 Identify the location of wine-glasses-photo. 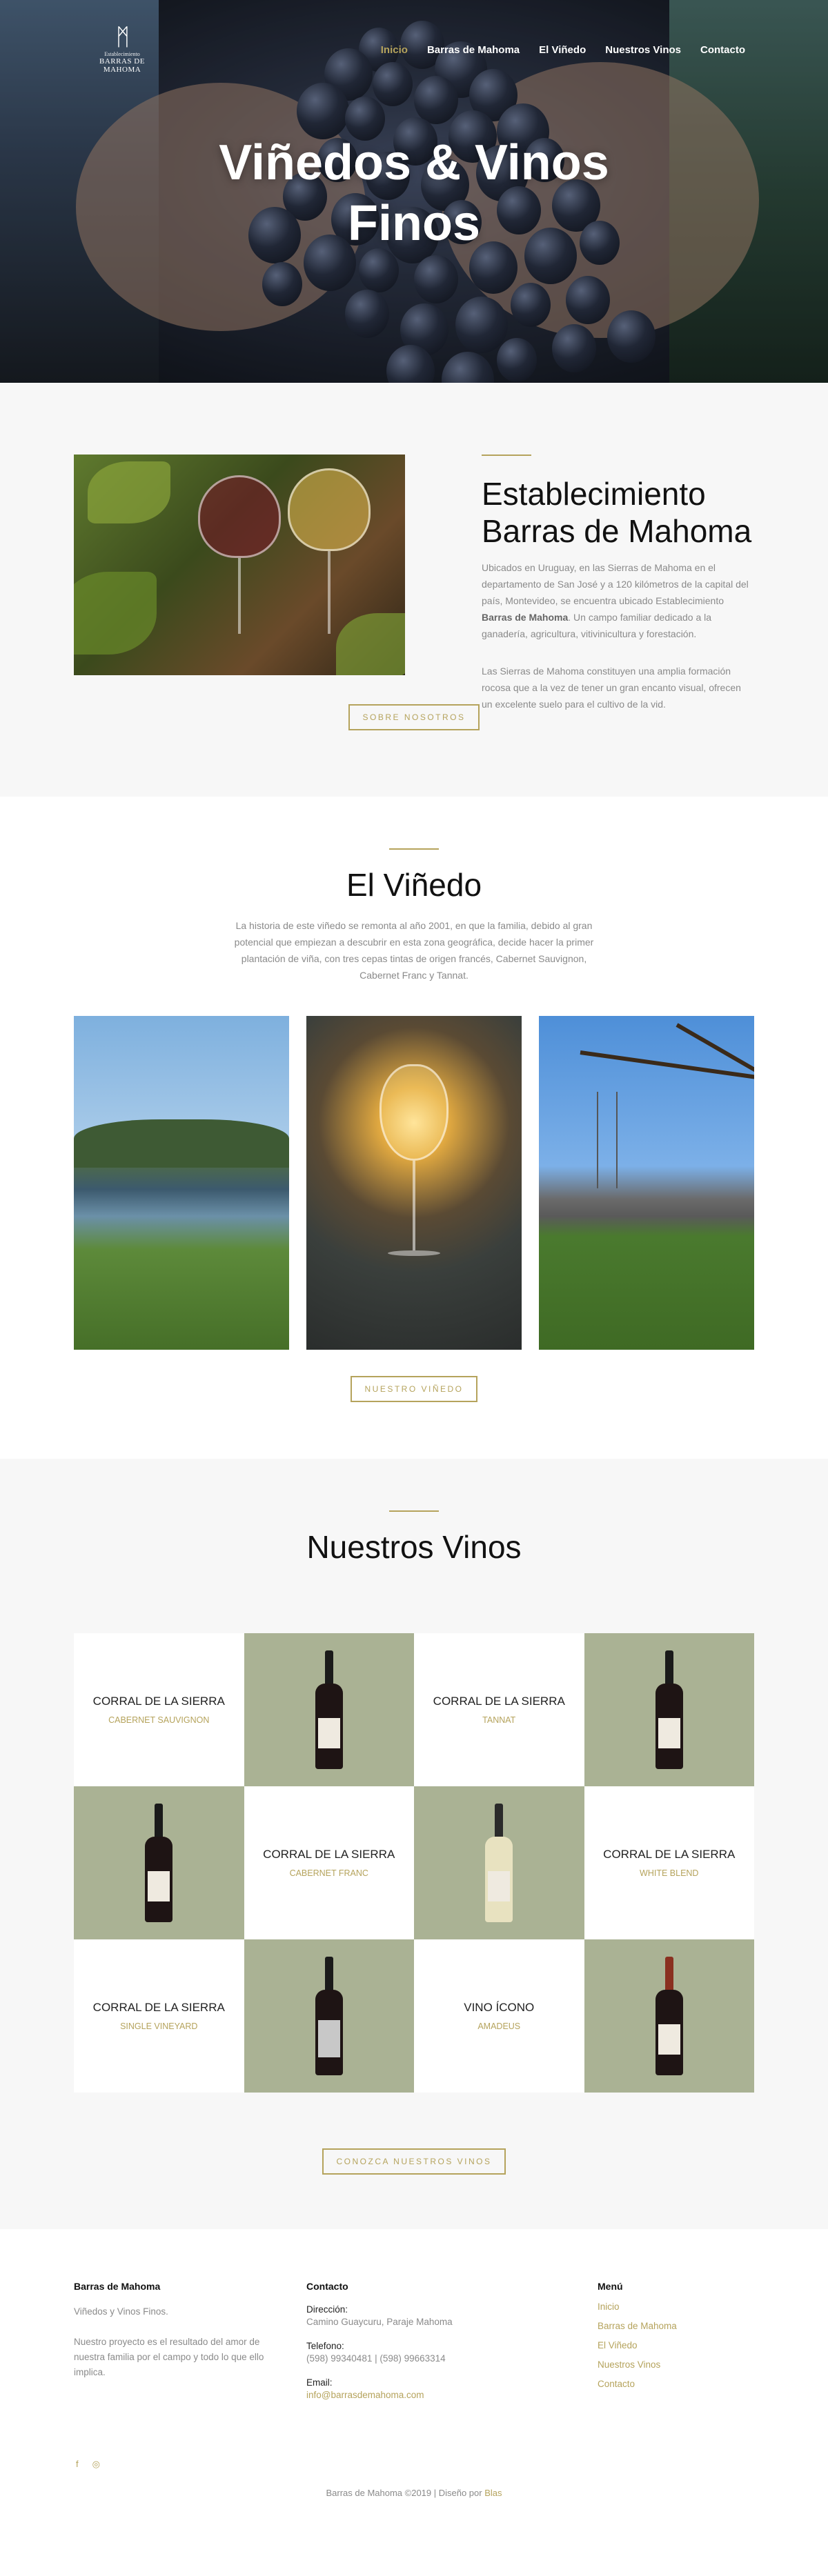
(239, 565).